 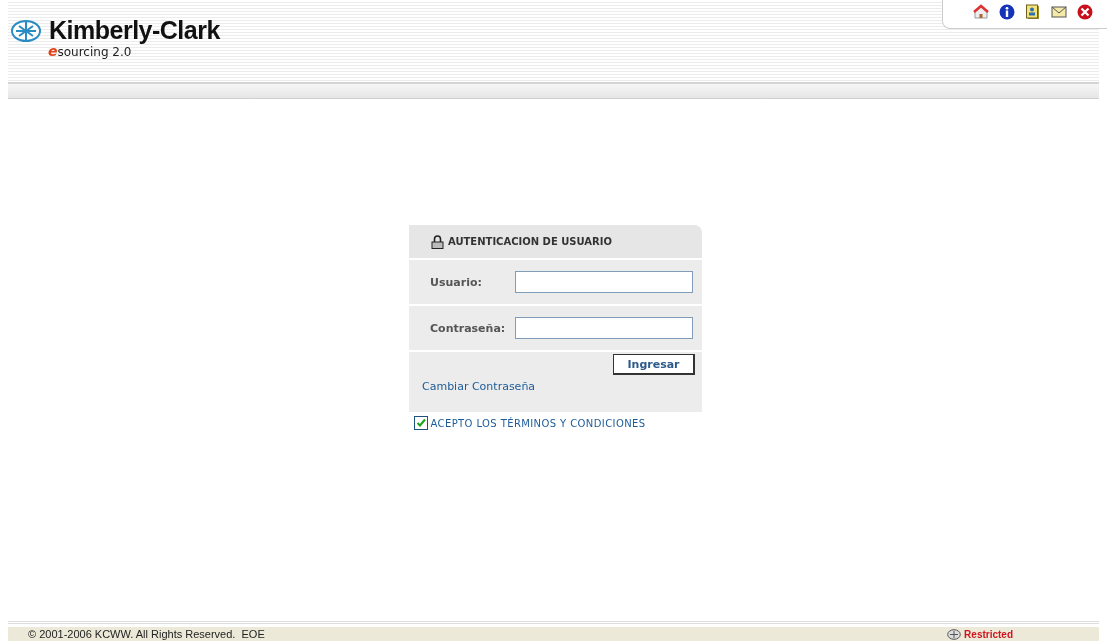 What do you see at coordinates (420, 423) in the screenshot?
I see `terms-checkbox` at bounding box center [420, 423].